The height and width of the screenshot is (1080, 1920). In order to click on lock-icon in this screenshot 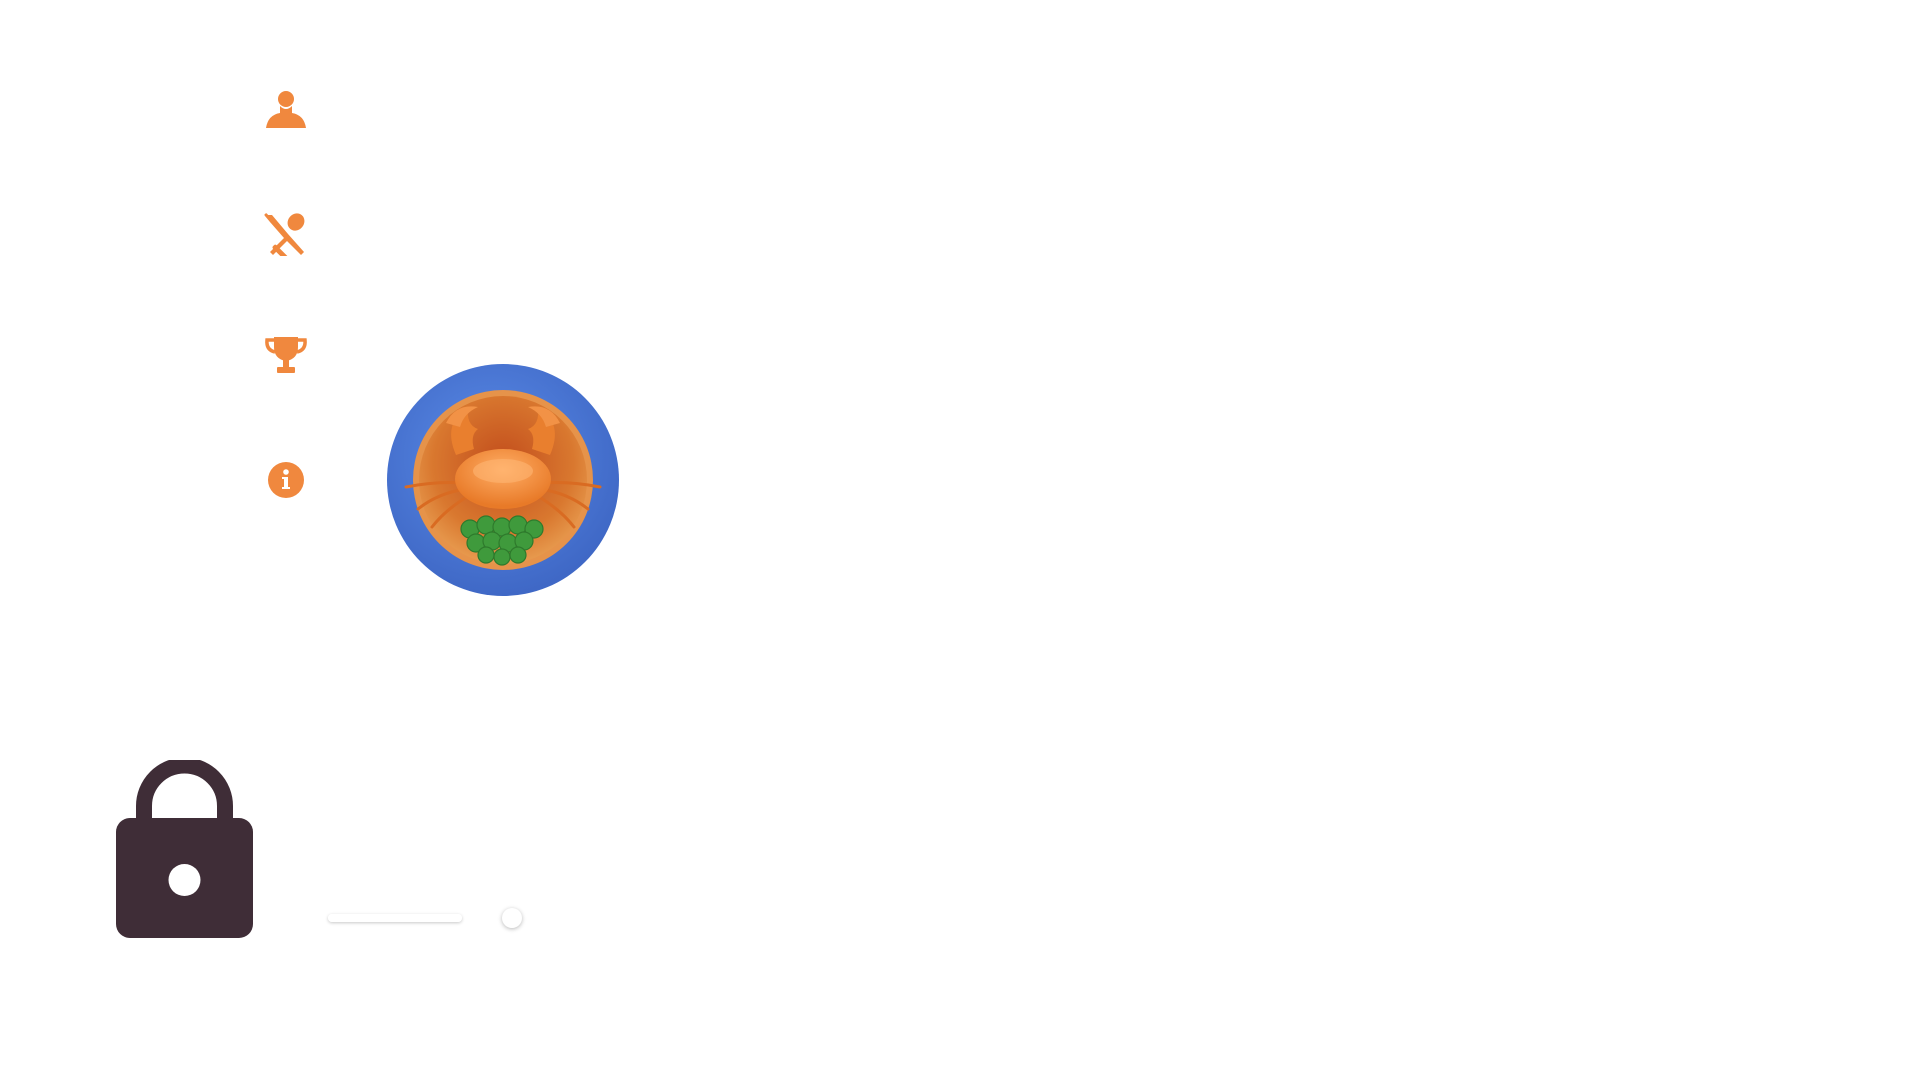, I will do `click(184, 849)`.